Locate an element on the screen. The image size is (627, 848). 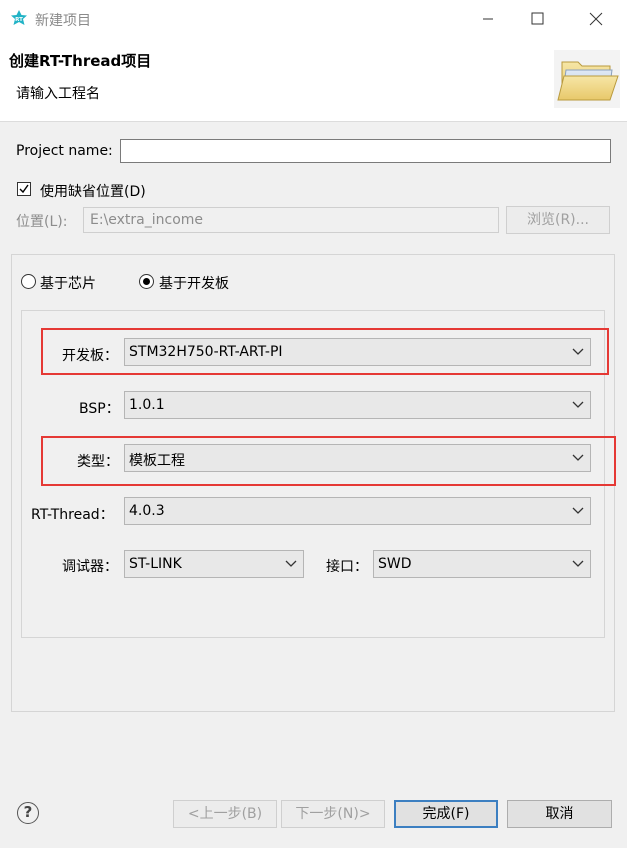
location-label: 位置(L): is located at coordinates (42, 222).